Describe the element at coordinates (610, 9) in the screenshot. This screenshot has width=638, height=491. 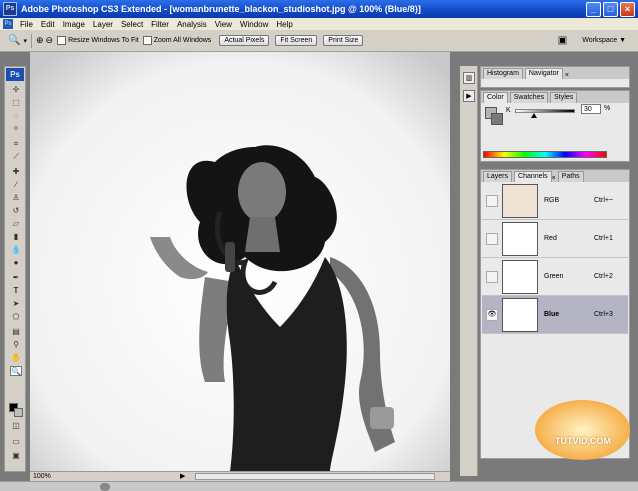
I see `maximize-button: □` at that location.